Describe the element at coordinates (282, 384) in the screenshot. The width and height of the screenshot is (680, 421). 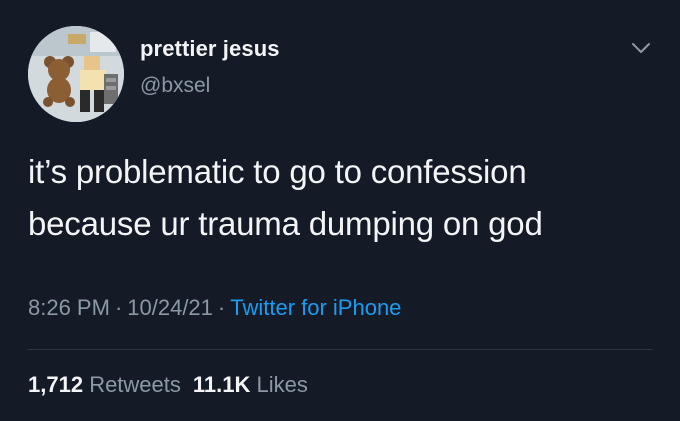
I see `likes-label: Likes` at that location.